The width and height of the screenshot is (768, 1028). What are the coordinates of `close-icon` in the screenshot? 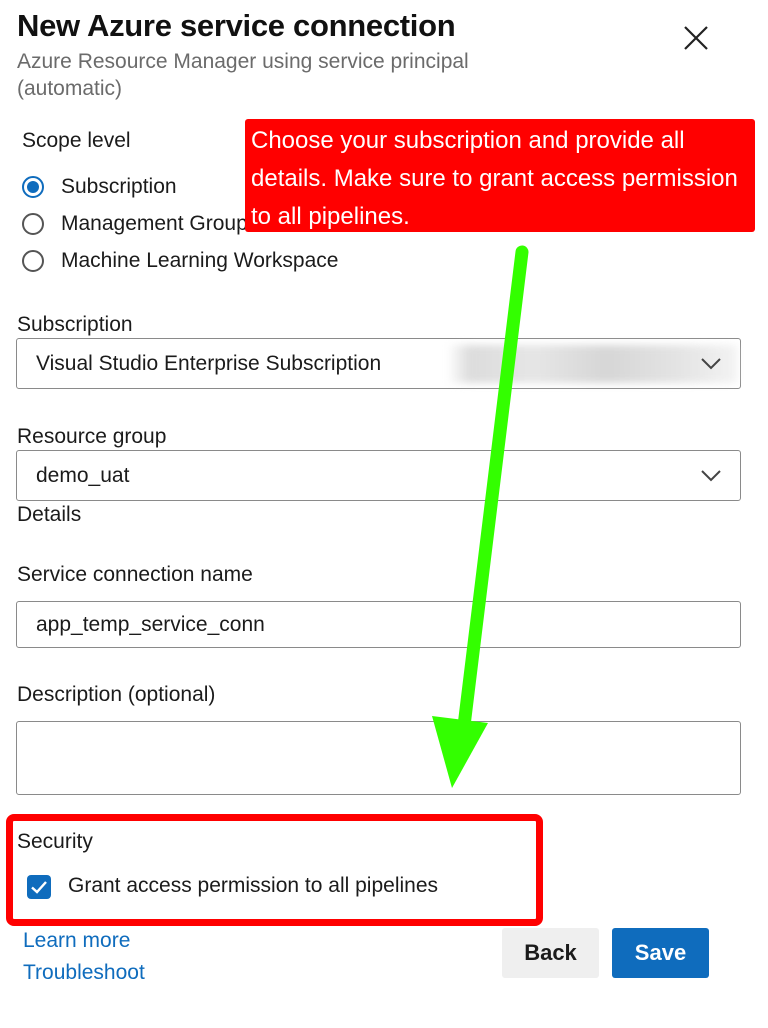 It's located at (696, 38).